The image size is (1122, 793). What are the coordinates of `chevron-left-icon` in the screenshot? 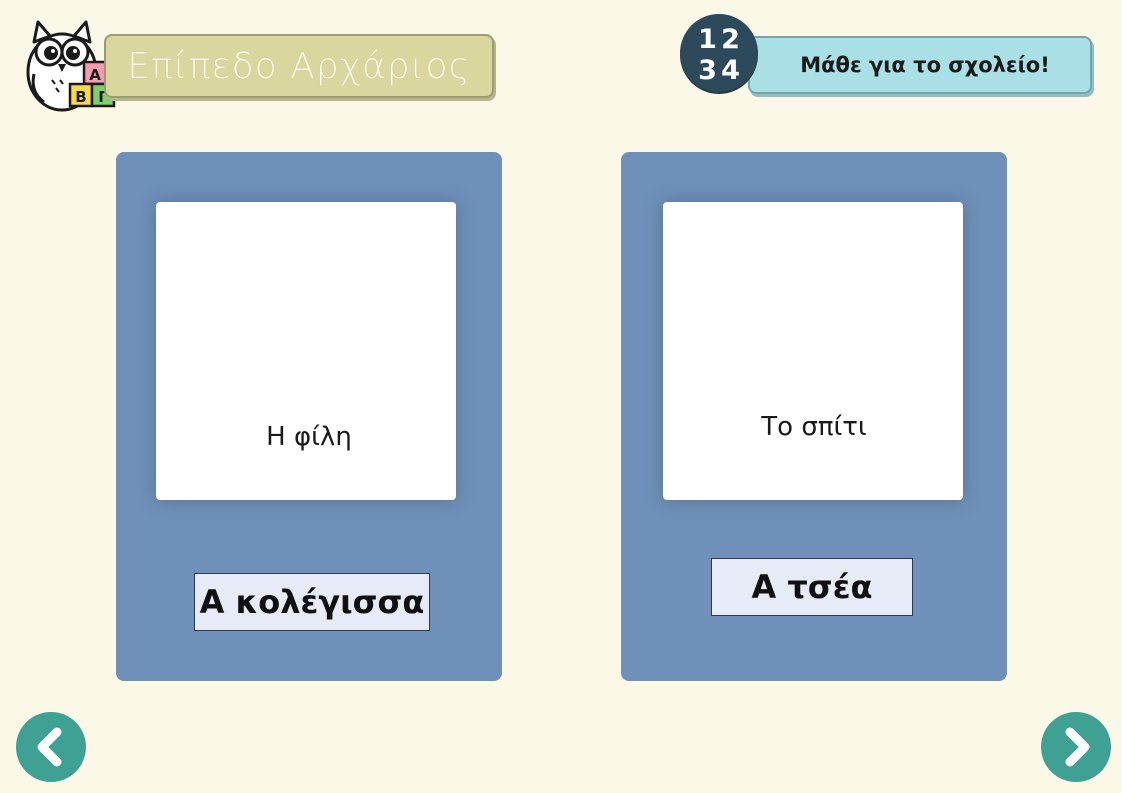 It's located at (49, 747).